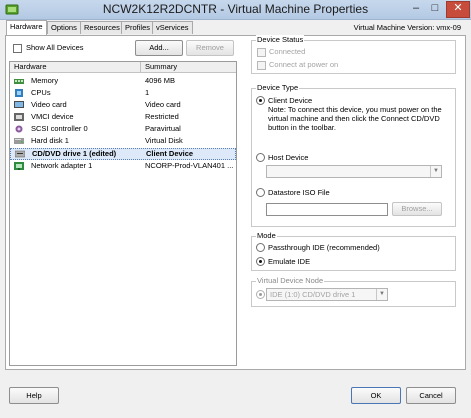 This screenshot has width=471, height=418. Describe the element at coordinates (260, 294) in the screenshot. I see `virtual-device-node-radio` at that location.